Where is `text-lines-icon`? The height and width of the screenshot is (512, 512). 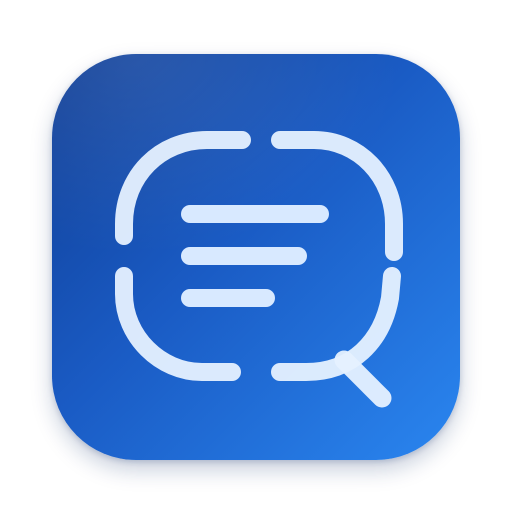
text-lines-icon is located at coordinates (255, 256).